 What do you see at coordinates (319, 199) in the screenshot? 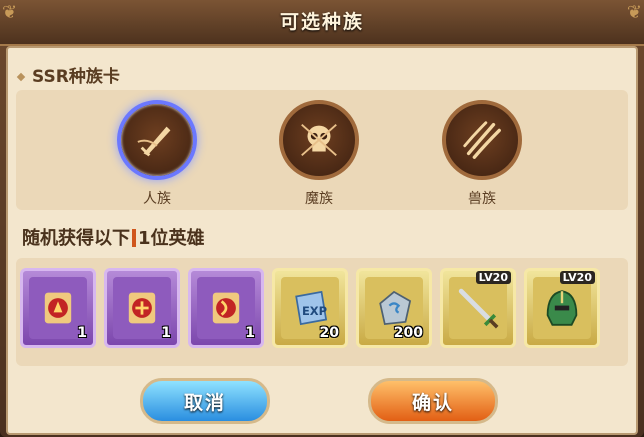
I see `race-label: 魔族` at bounding box center [319, 199].